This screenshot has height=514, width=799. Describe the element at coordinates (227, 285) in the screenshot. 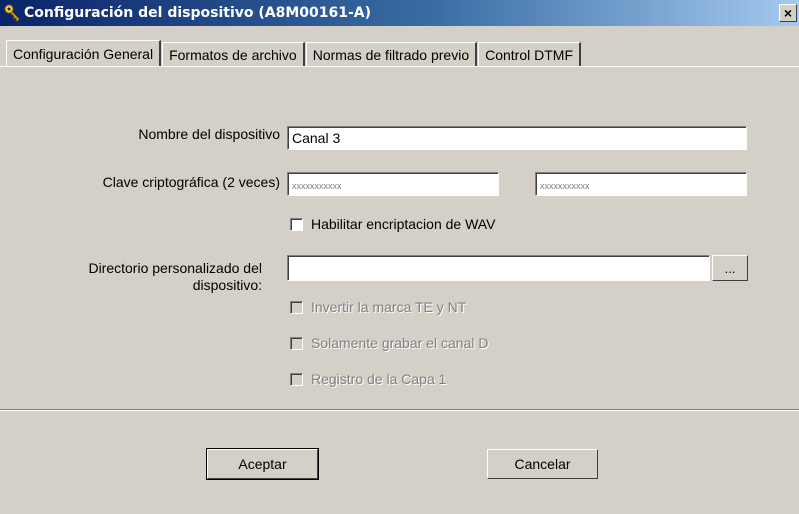

I see `custom-dir-label-line2: dispositivo:` at that location.